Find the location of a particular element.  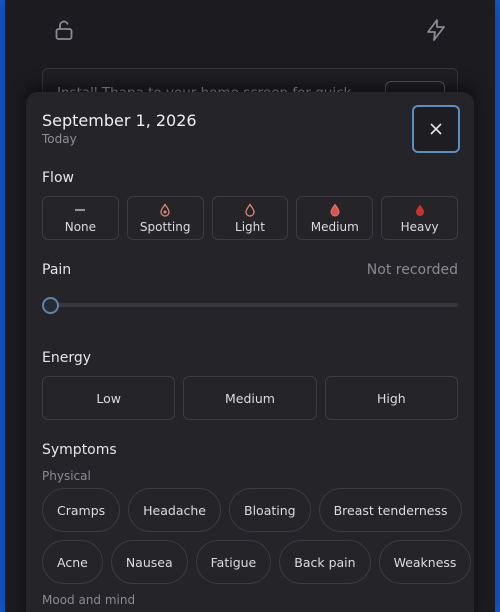

flow-option-label: Heavy is located at coordinates (419, 227).